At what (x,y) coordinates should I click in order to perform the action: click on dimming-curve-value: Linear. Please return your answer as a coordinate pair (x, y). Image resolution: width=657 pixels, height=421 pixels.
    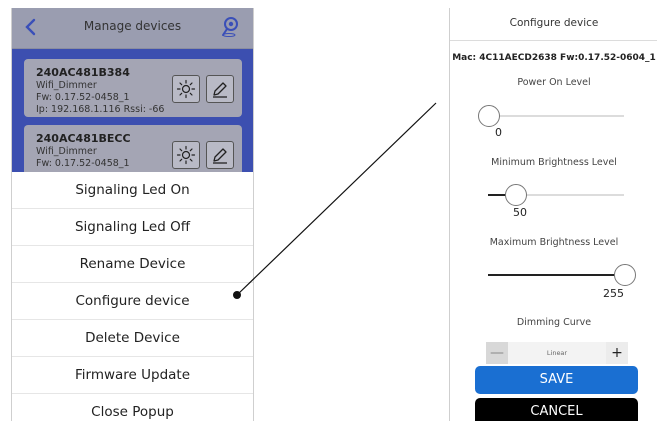
    Looking at the image, I should click on (557, 353).